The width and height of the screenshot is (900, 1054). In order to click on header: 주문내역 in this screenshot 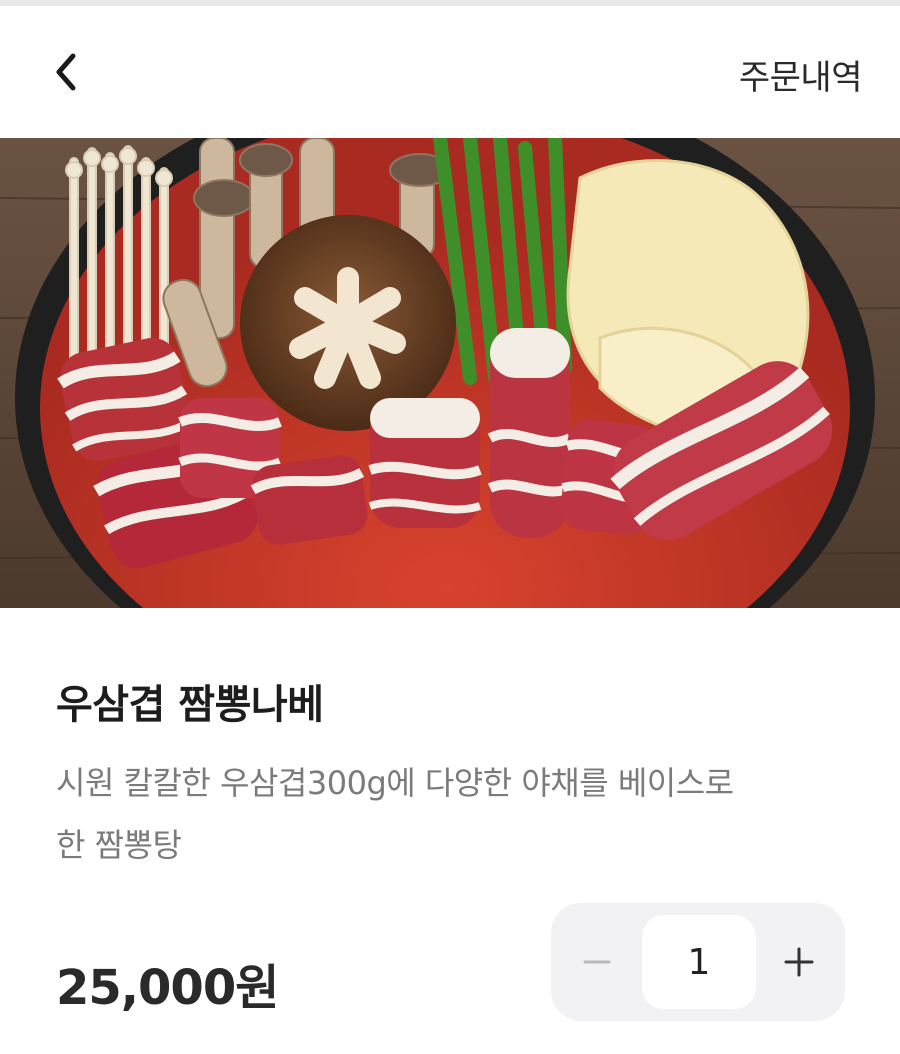, I will do `click(450, 72)`.